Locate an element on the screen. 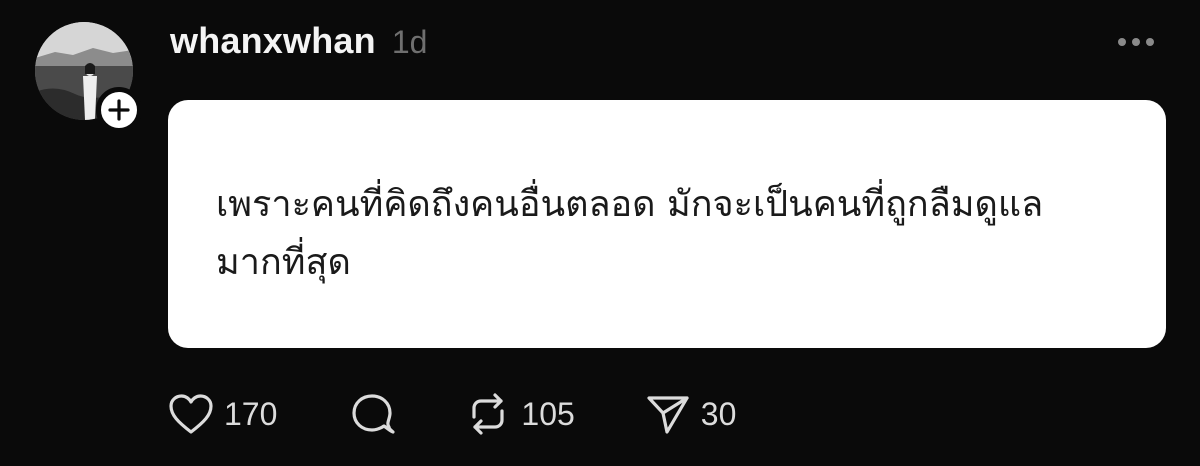 The width and height of the screenshot is (1200, 466). reply-button is located at coordinates (372, 414).